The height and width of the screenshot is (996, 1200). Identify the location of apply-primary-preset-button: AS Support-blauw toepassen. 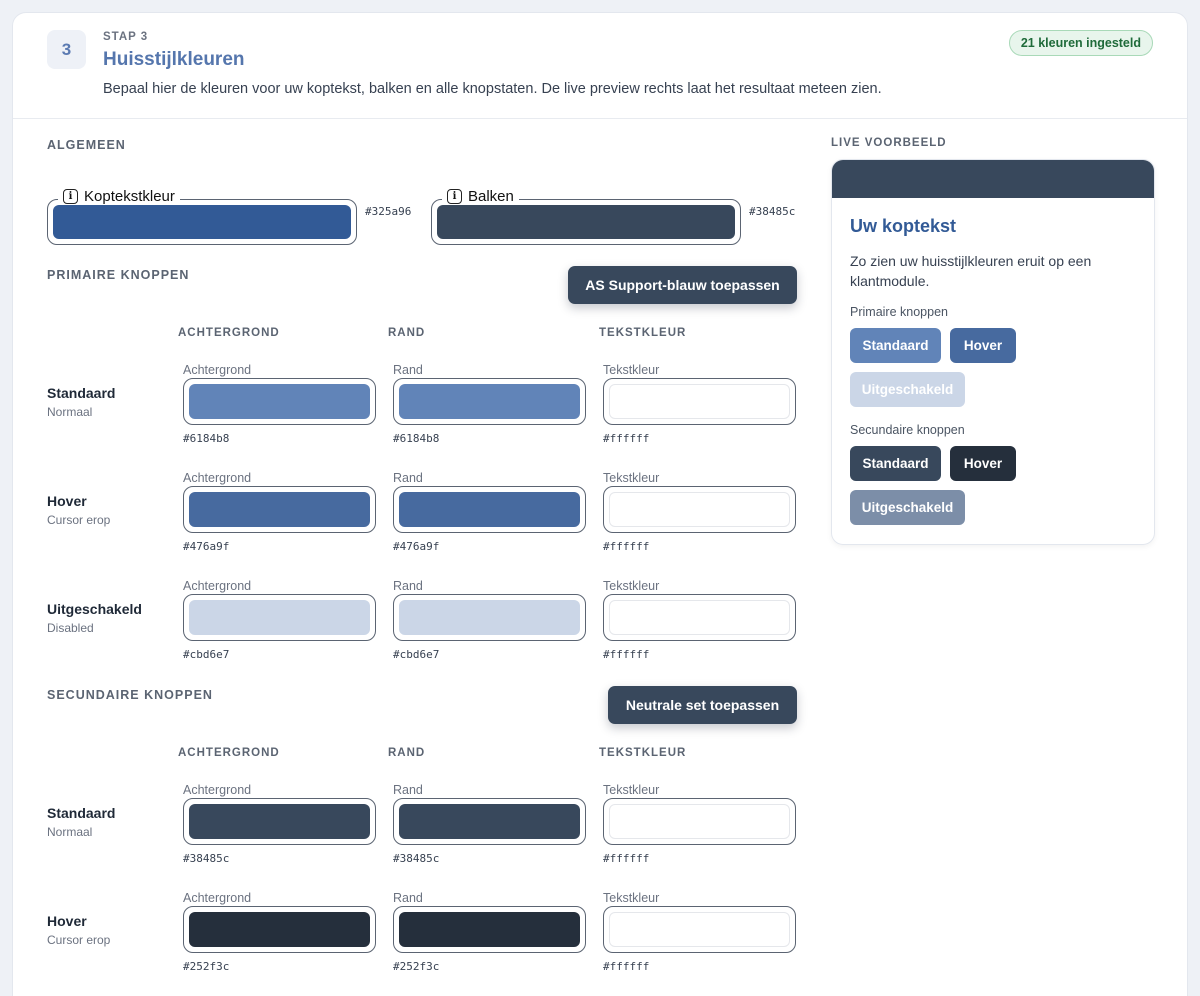
(682, 285).